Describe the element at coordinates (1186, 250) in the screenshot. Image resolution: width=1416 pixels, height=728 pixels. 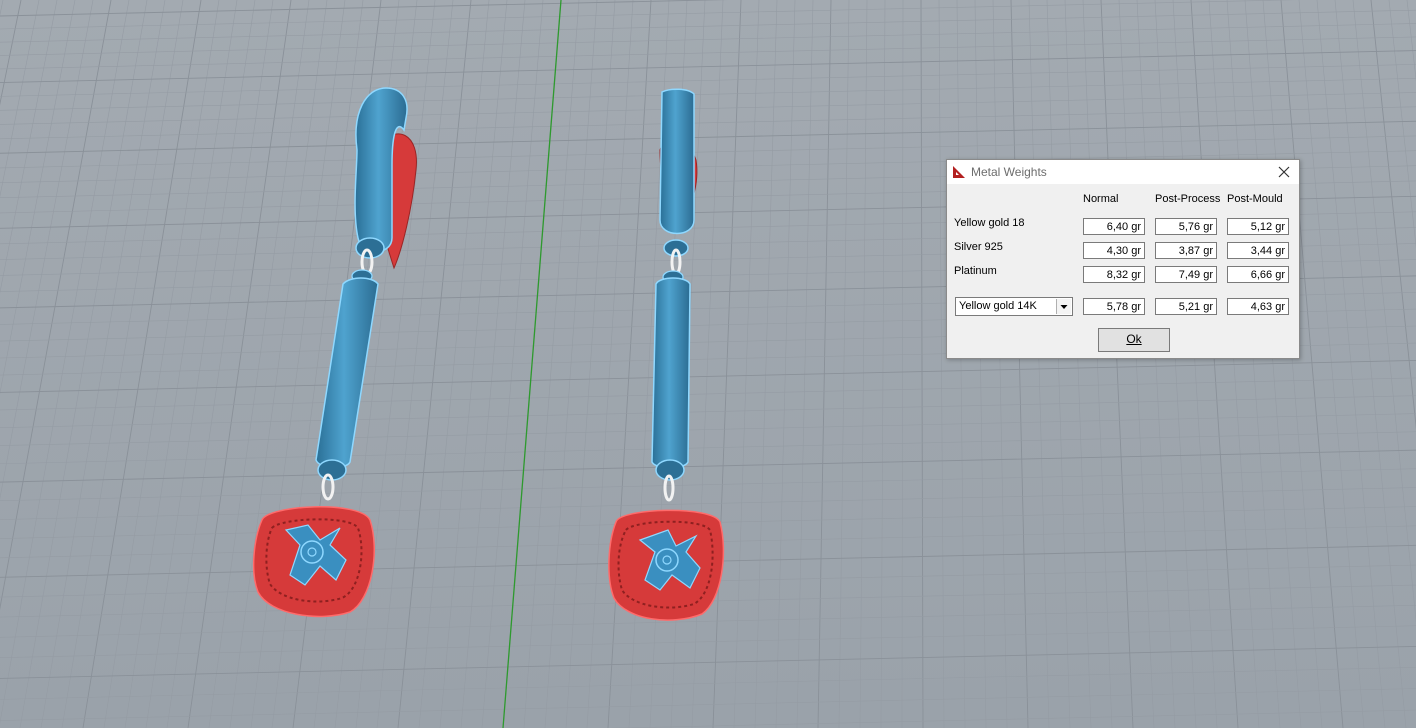
I see `weight-field: 3,87 gr` at that location.